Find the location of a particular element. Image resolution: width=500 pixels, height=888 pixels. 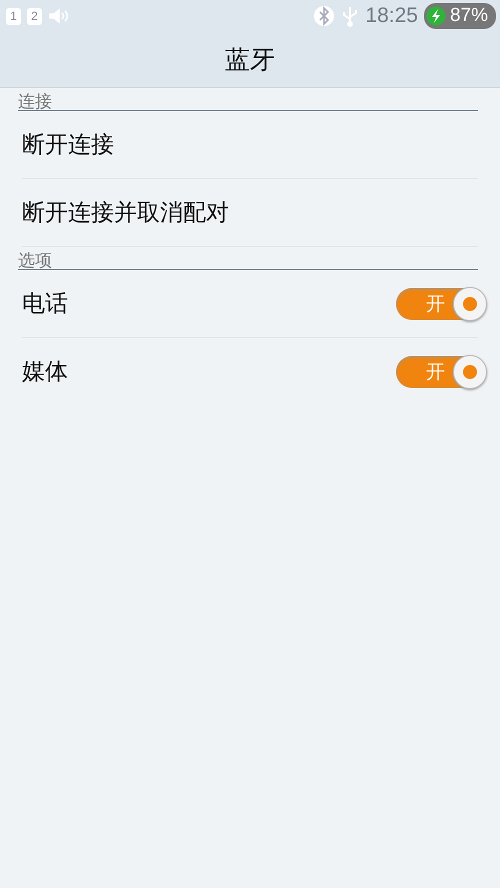

status-time: 18:25 is located at coordinates (391, 16).